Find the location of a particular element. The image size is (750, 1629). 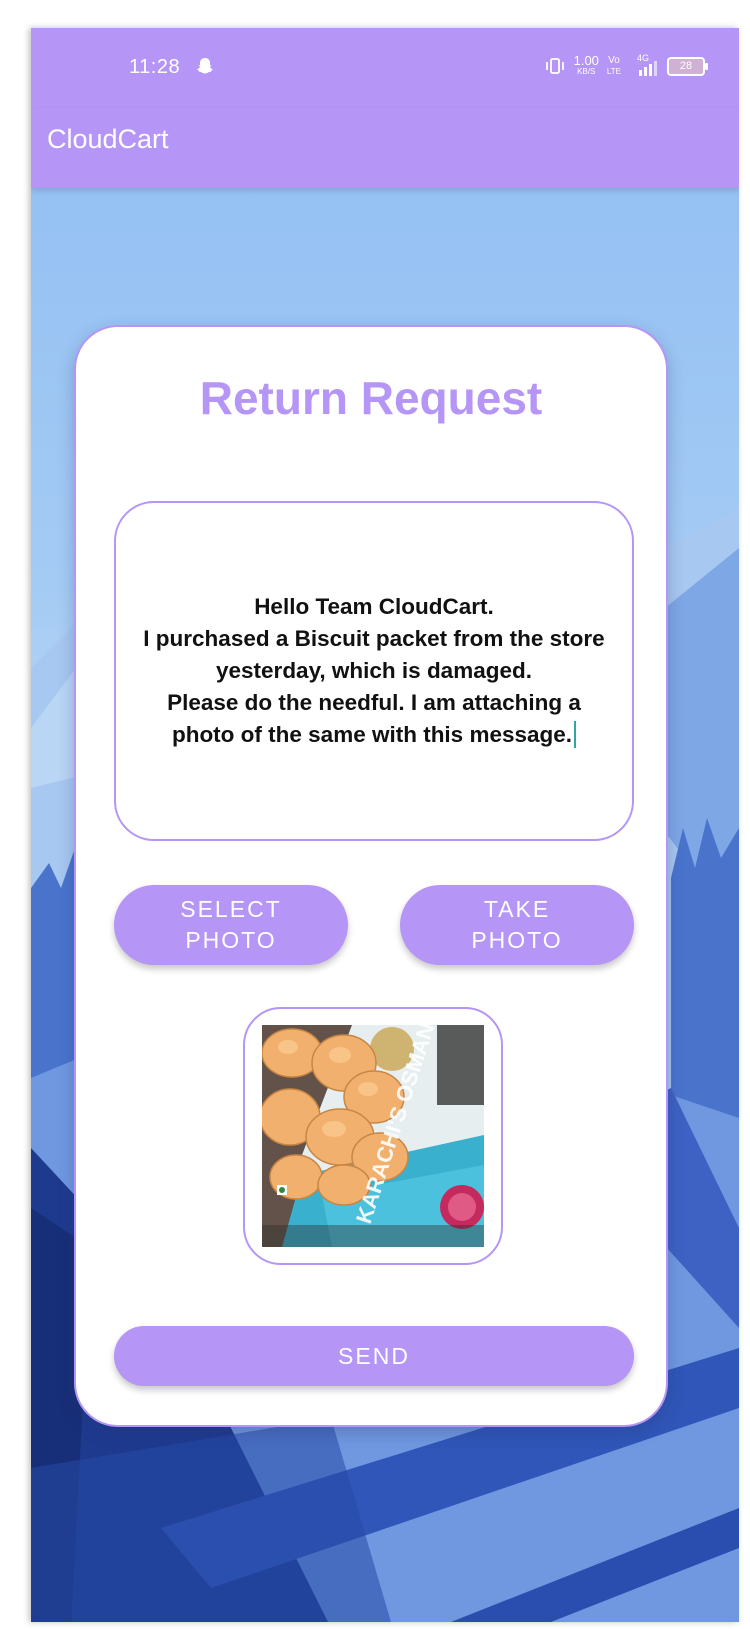

network-speed-unit: KB/S is located at coordinates (586, 71).